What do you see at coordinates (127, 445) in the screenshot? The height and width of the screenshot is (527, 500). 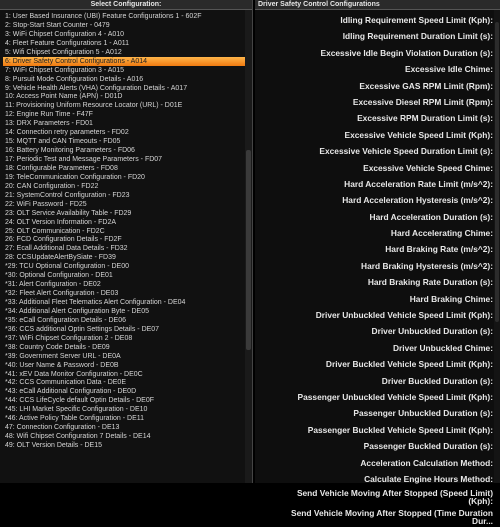 I see `config-item: 49: OLT Version Details - DE15` at bounding box center [127, 445].